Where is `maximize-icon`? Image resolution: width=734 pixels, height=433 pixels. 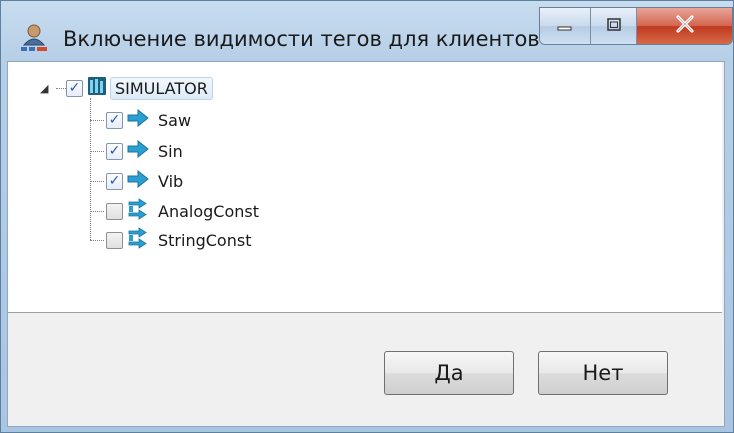
maximize-icon is located at coordinates (614, 26).